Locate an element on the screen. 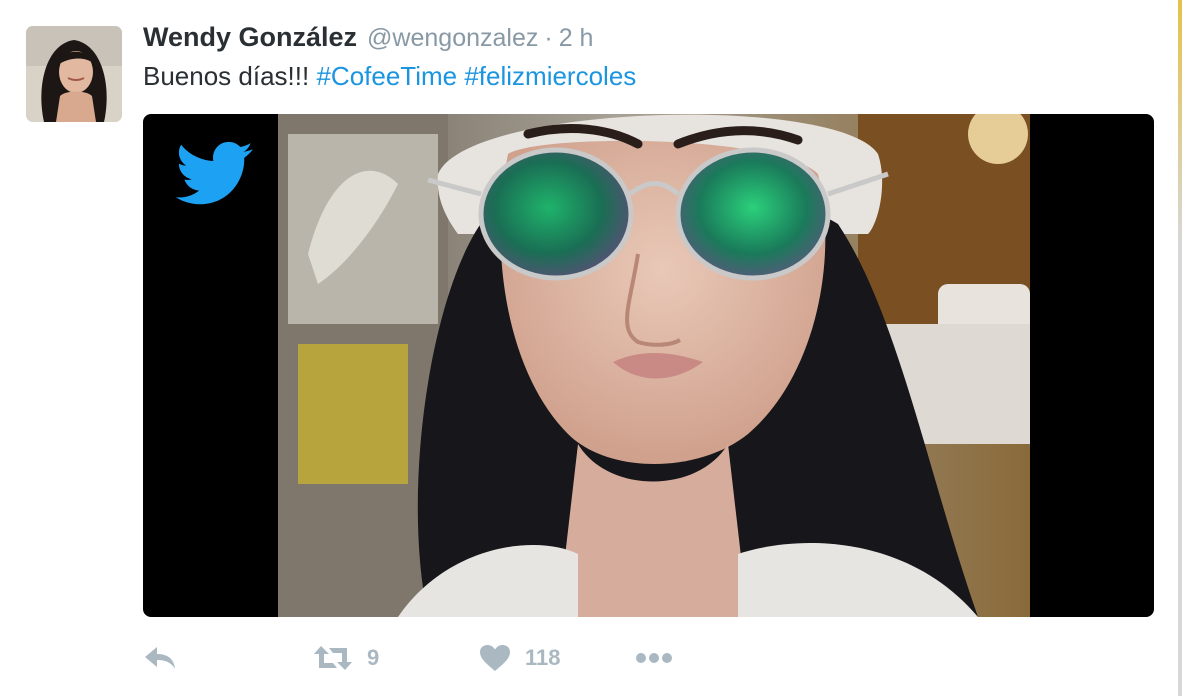 This screenshot has height=696, width=1182. twitter-bird-icon is located at coordinates (214, 173).